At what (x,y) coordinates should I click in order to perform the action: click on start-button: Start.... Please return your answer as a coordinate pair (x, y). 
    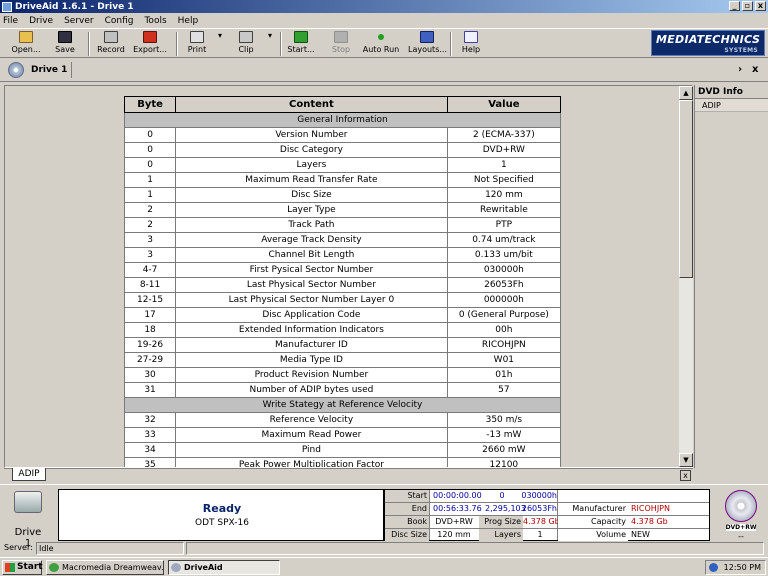
    Looking at the image, I should click on (301, 44).